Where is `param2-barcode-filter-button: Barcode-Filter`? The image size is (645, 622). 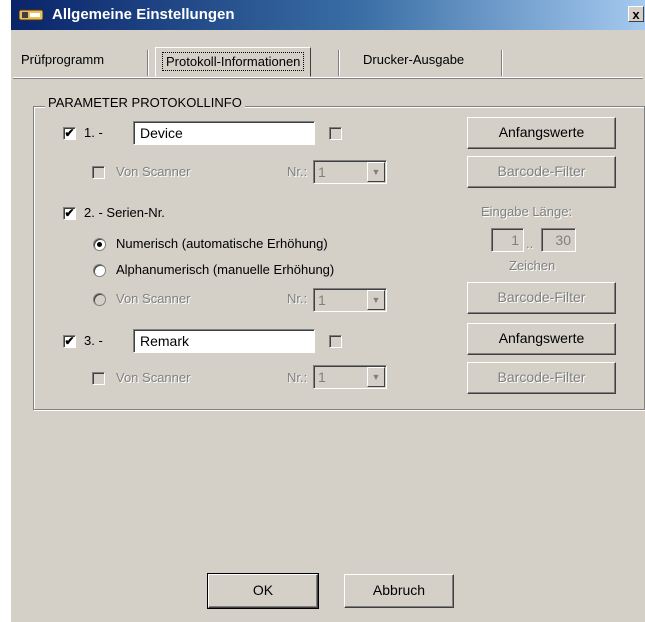 param2-barcode-filter-button: Barcode-Filter is located at coordinates (541, 298).